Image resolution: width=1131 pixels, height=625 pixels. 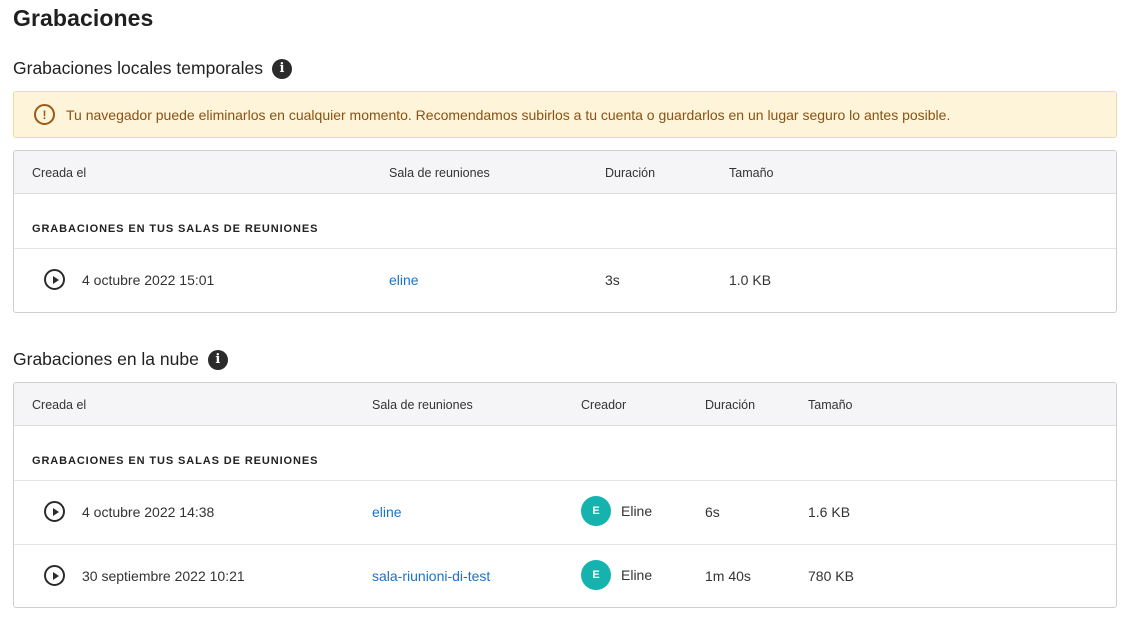 What do you see at coordinates (712, 512) in the screenshot?
I see `duration: 6s` at bounding box center [712, 512].